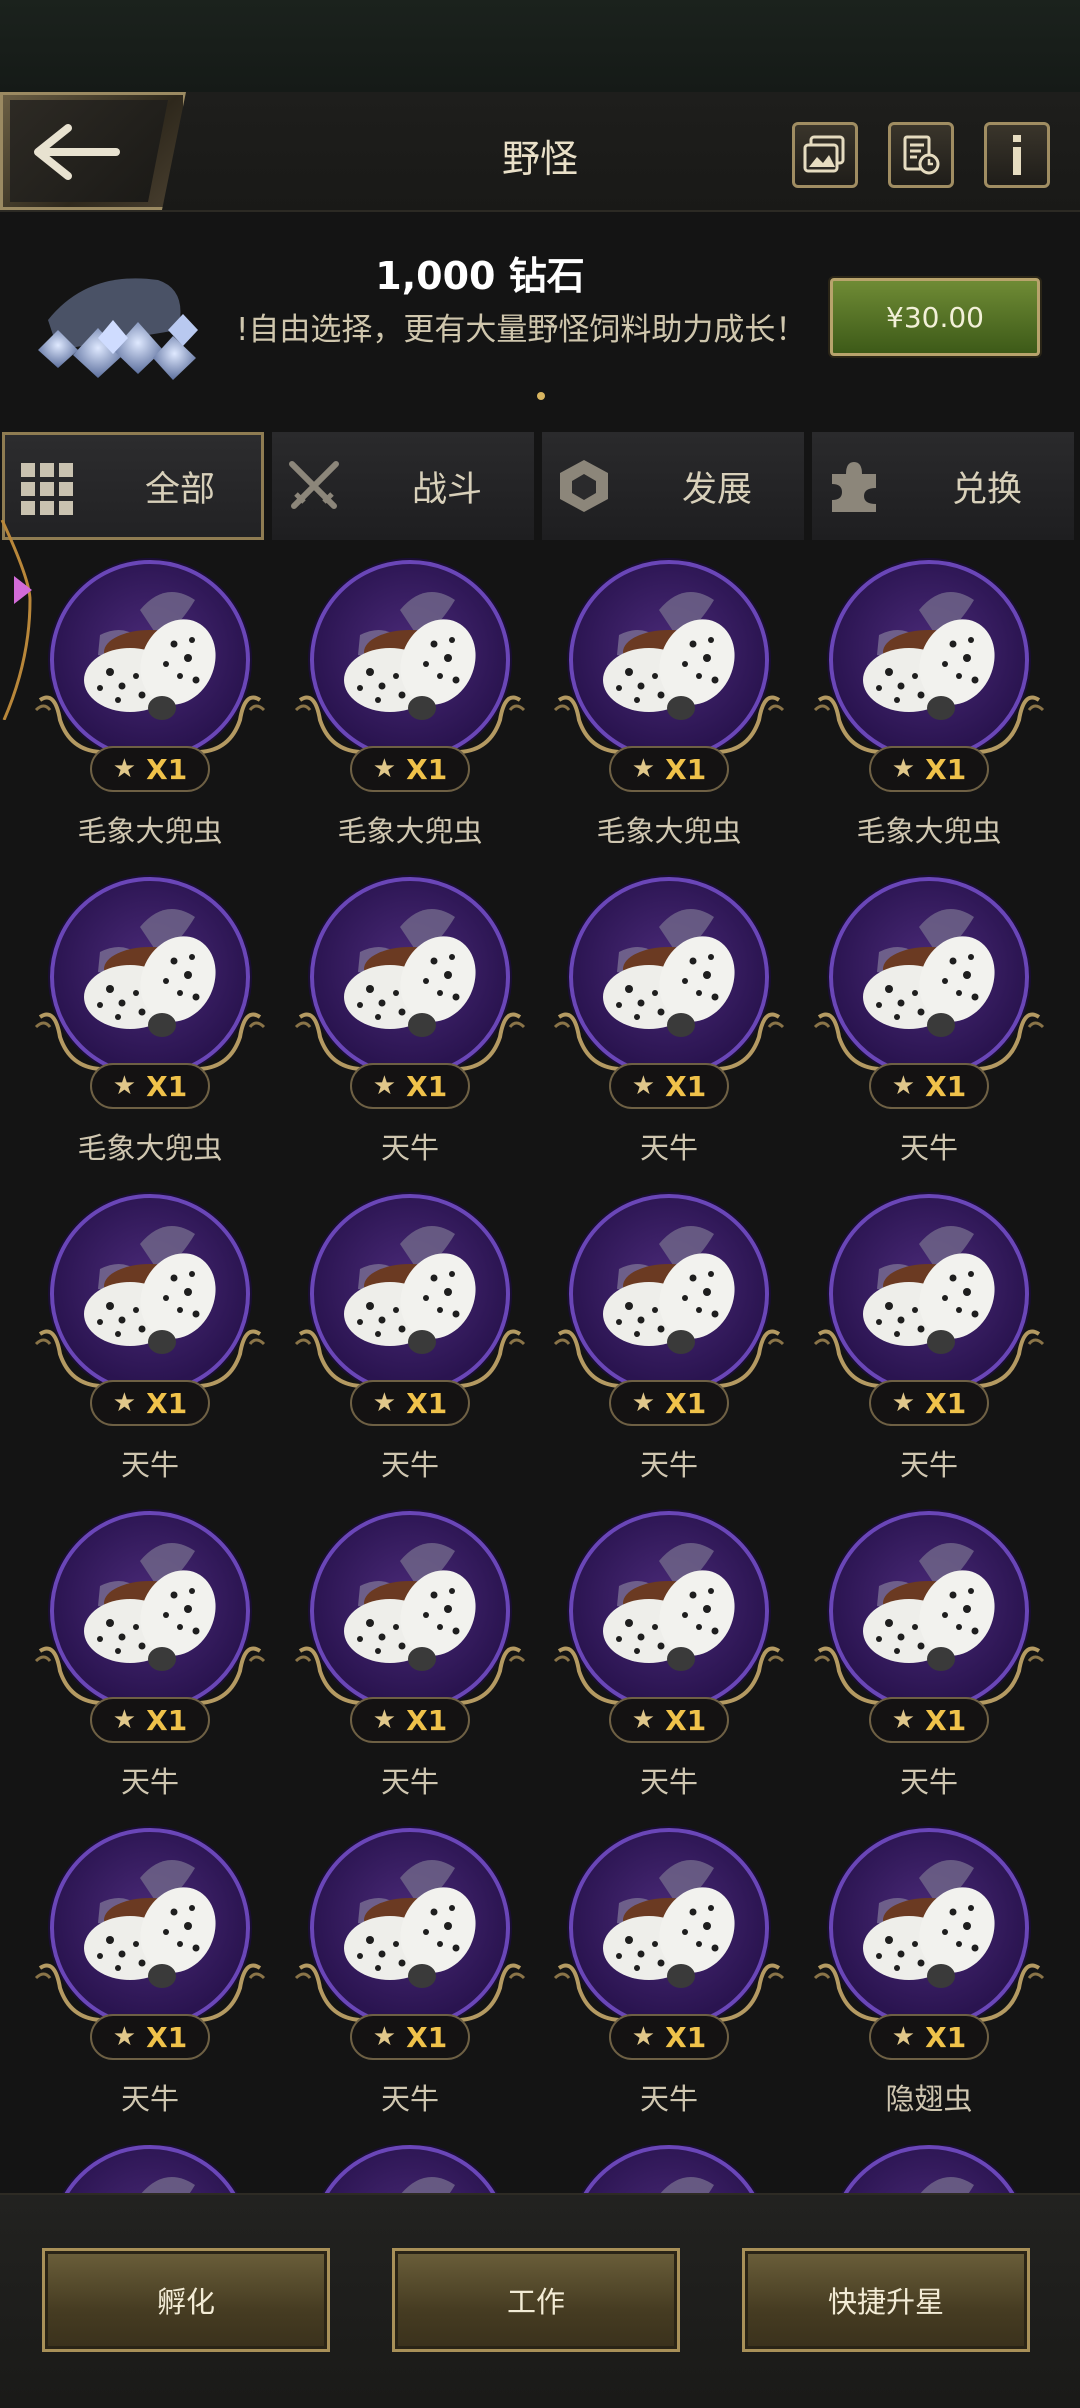  I want to click on tab-combat: 战斗, so click(403, 486).